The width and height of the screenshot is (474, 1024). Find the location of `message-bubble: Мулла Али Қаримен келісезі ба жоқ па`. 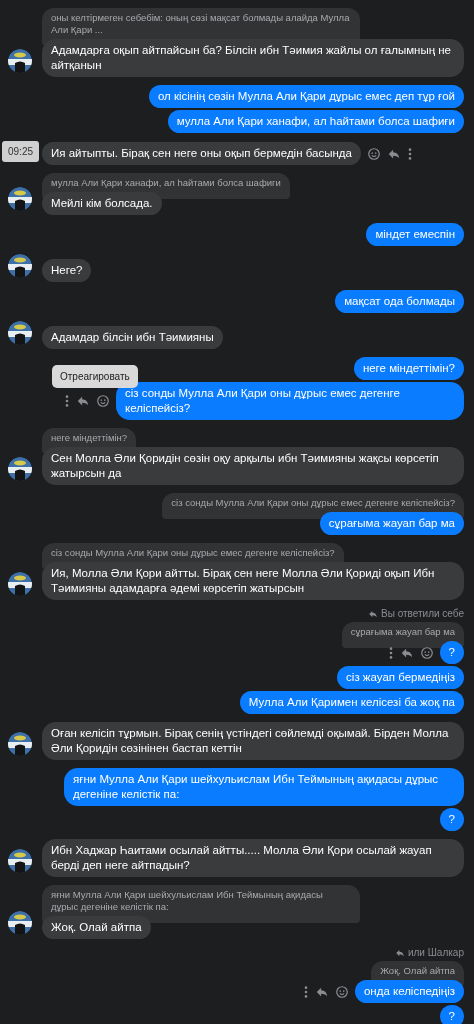

message-bubble: Мулла Али Қаримен келісезі ба жоқ па is located at coordinates (351, 702).